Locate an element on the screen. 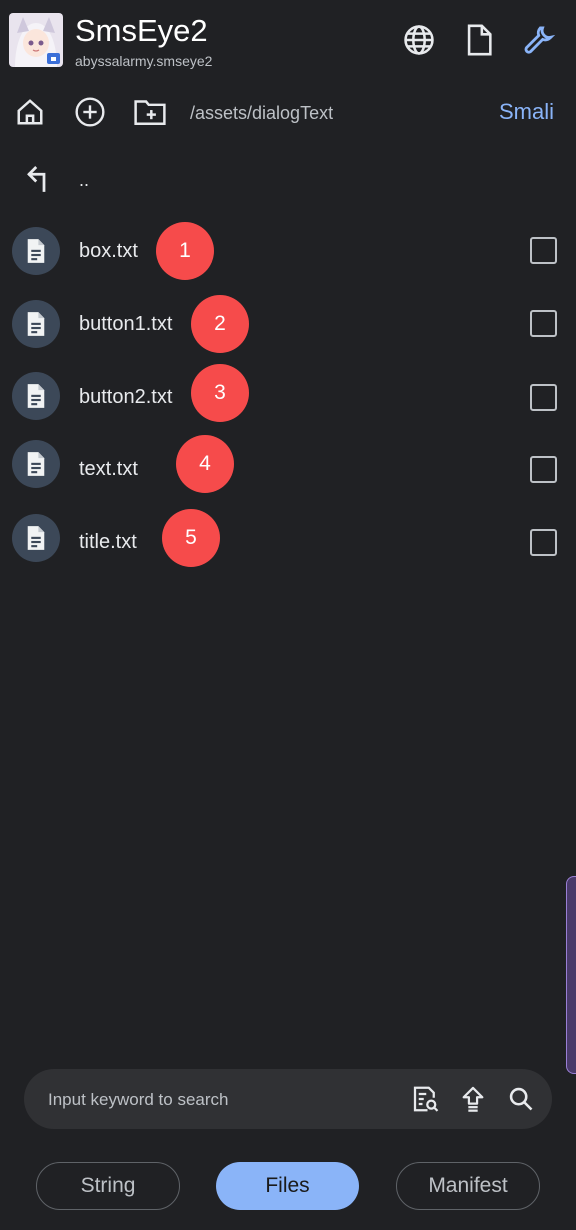 The image size is (576, 1230). globe-icon is located at coordinates (419, 40).